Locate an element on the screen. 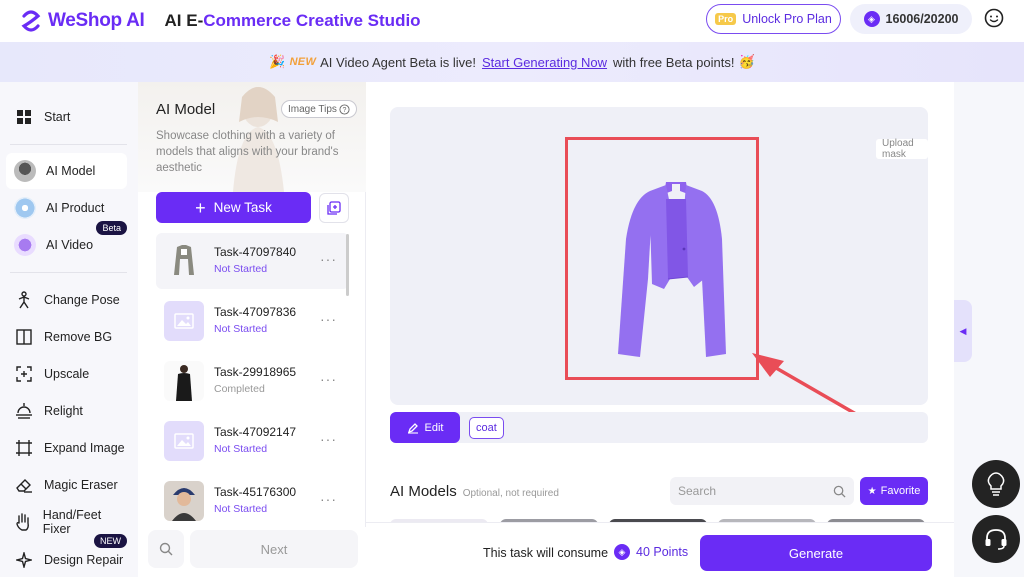 The height and width of the screenshot is (577, 1024). unlock-pro-button: Pro Unlock Pro Plan is located at coordinates (773, 19).